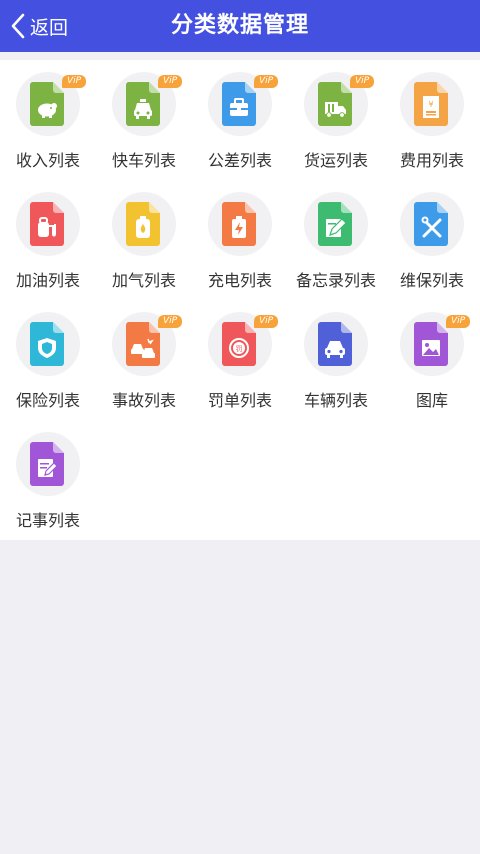 The height and width of the screenshot is (854, 480). Describe the element at coordinates (47, 400) in the screenshot. I see `category-label: 保险列表` at that location.